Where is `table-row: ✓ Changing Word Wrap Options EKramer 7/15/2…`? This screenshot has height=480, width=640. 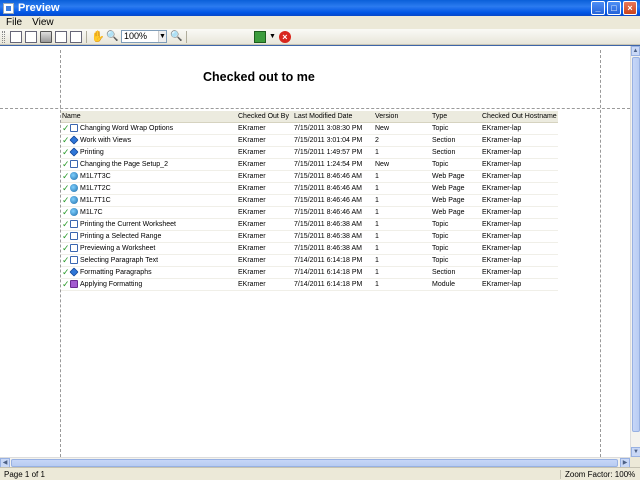
table-row: ✓ Changing Word Wrap Options EKramer 7/15/2… is located at coordinates (309, 128).